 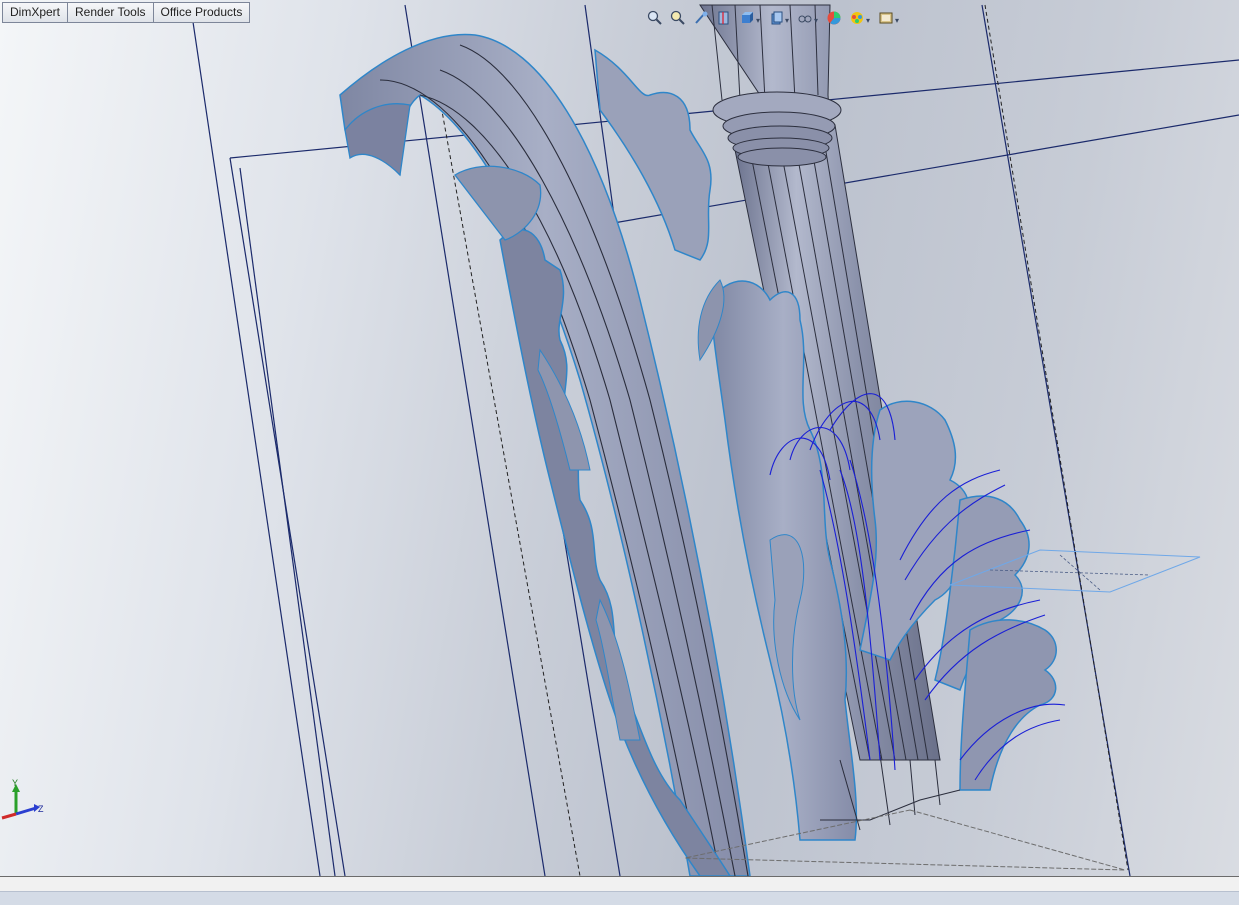 What do you see at coordinates (747, 18) in the screenshot?
I see `view-orientation-icon` at bounding box center [747, 18].